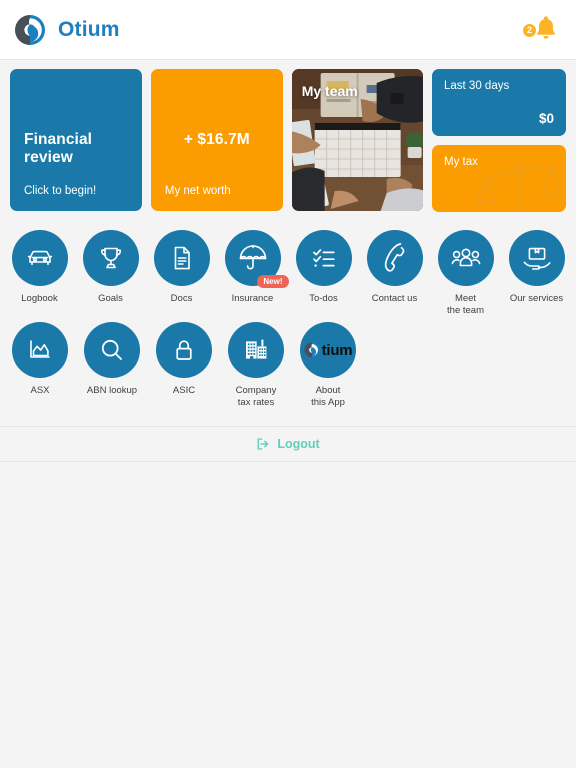 Image resolution: width=576 pixels, height=768 pixels. I want to click on grid-label-contact-us: Contact us, so click(394, 298).